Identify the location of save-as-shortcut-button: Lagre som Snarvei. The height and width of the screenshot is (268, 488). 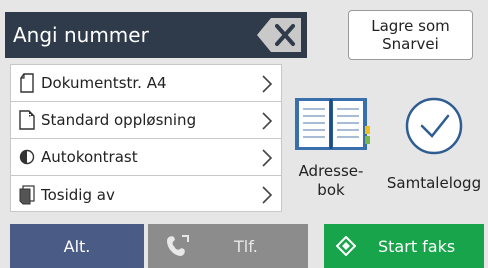
(410, 35).